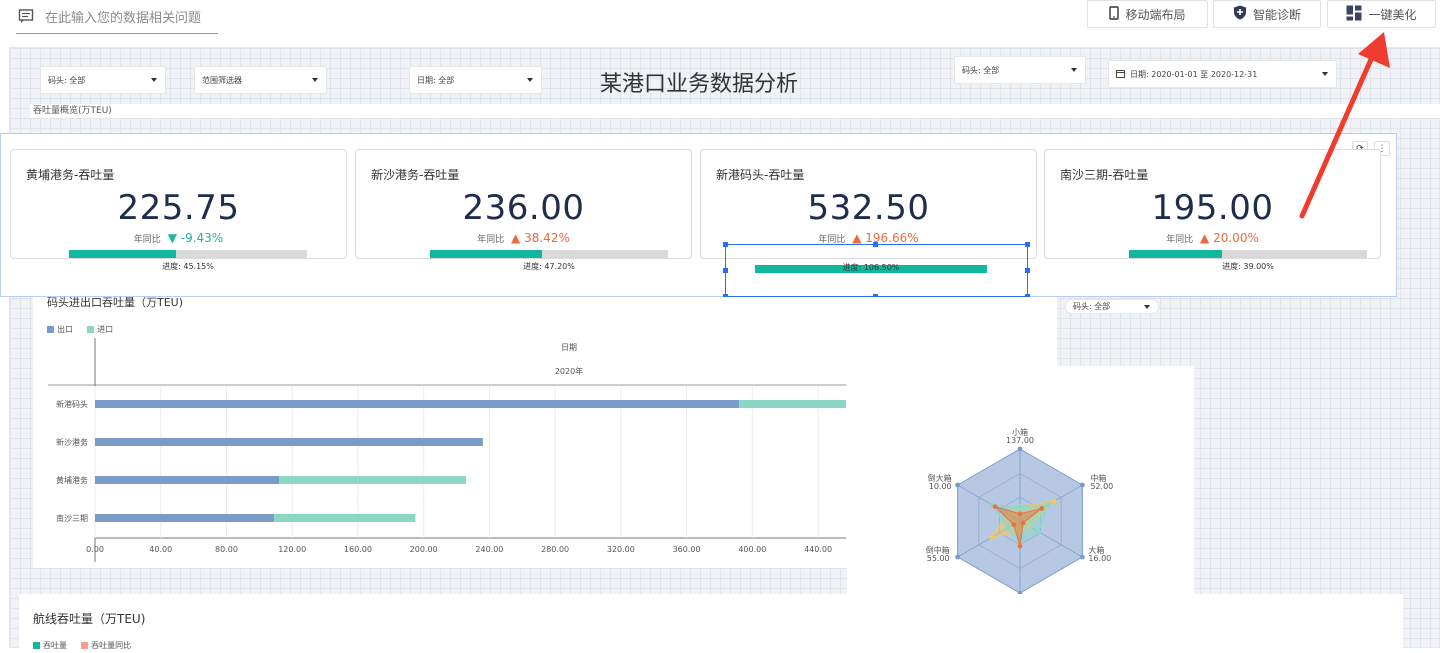 Image resolution: width=1448 pixels, height=653 pixels. Describe the element at coordinates (1155, 14) in the screenshot. I see `mobile-layout-label: 移动端布局` at that location.